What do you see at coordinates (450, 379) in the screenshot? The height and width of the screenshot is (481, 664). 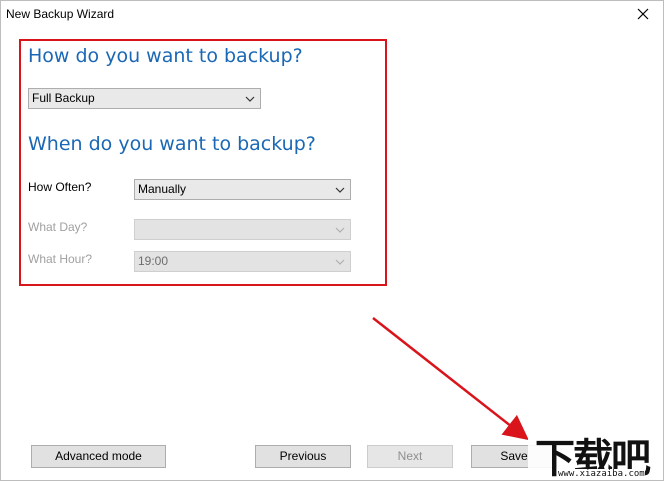 I see `annotation-arrow` at bounding box center [450, 379].